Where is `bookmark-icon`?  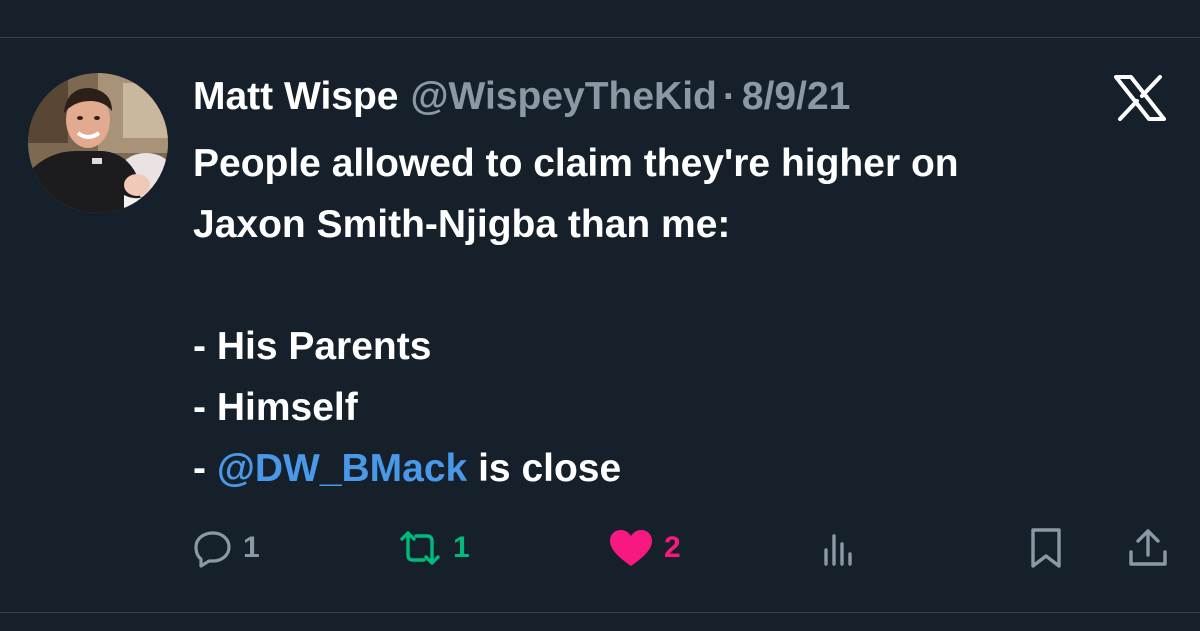 bookmark-icon is located at coordinates (1046, 548).